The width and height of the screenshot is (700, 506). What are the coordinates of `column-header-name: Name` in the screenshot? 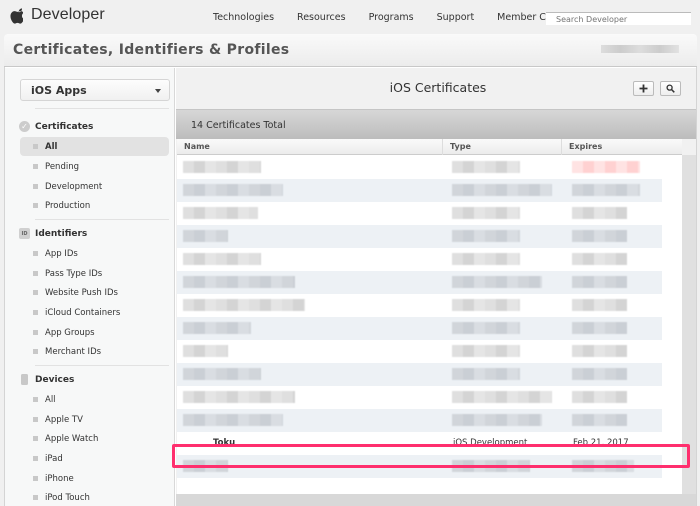 It's located at (310, 147).